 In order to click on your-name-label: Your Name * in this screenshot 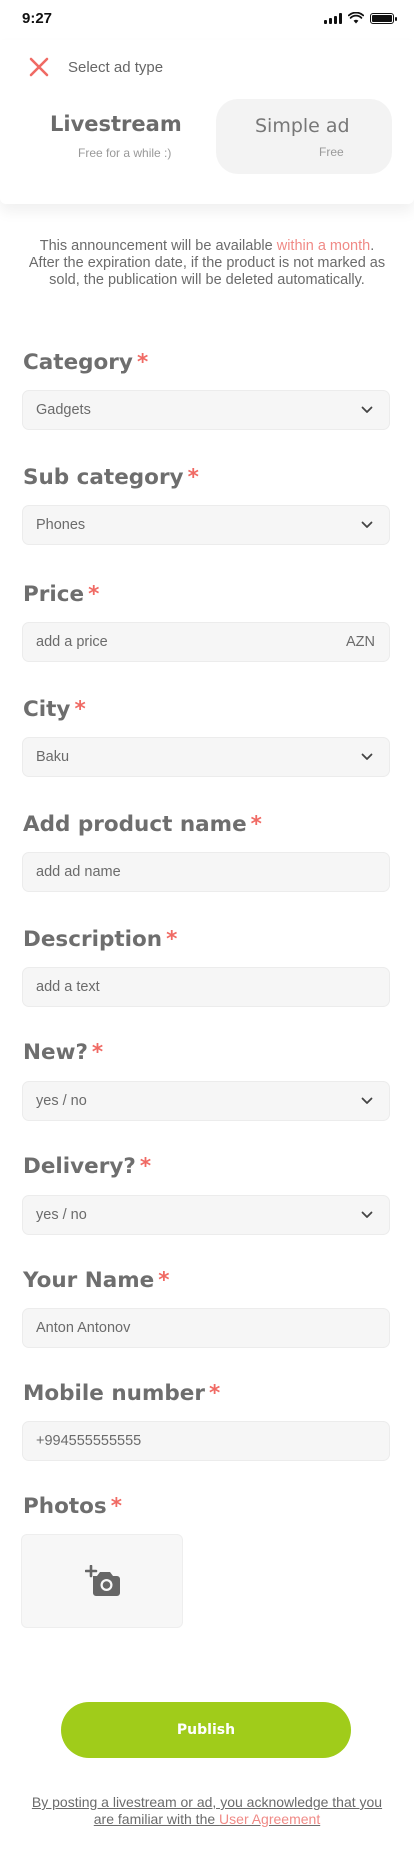, I will do `click(96, 1280)`.